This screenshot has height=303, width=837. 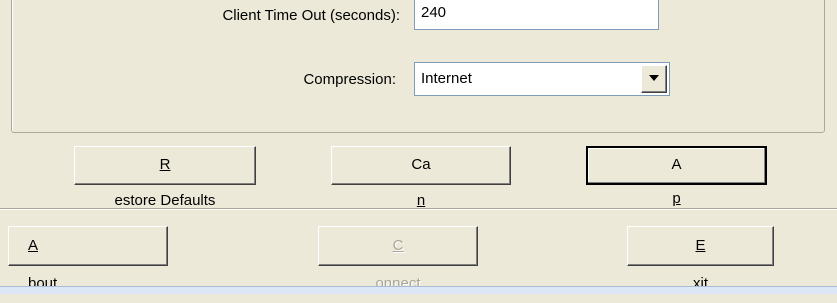 I want to click on compression-select: Internet, so click(x=542, y=79).